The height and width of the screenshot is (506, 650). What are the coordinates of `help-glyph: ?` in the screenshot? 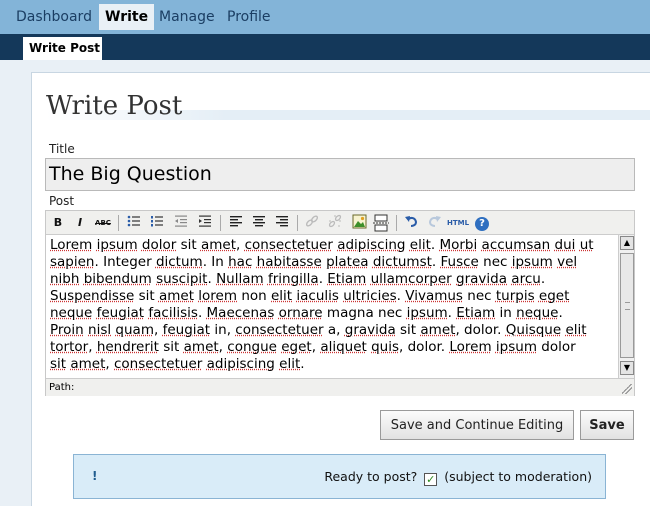 It's located at (482, 224).